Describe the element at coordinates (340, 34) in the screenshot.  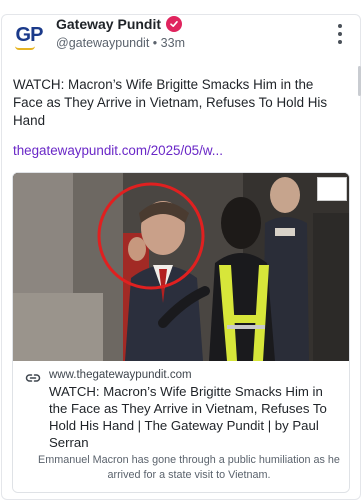
I see `more-options-icon` at that location.